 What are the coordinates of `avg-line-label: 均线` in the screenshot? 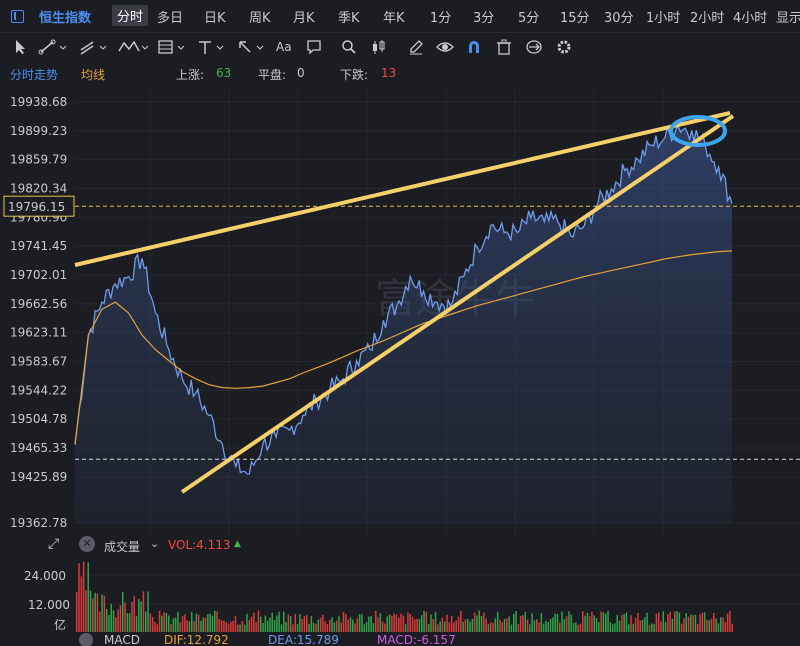 It's located at (93, 74).